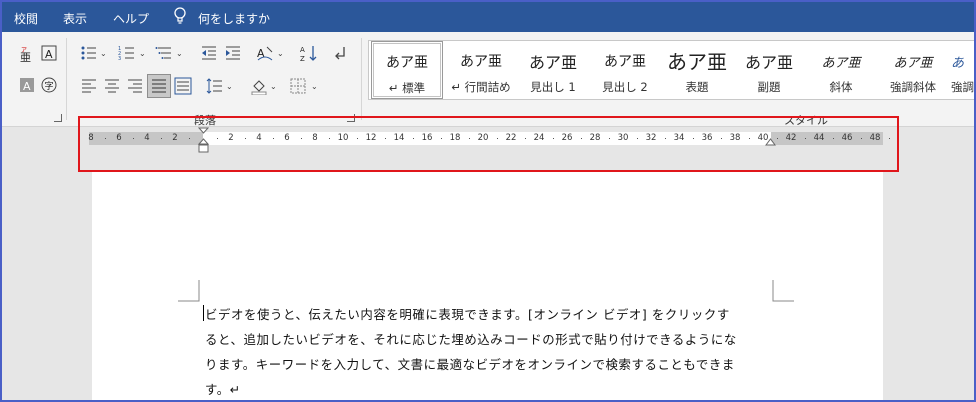  What do you see at coordinates (298, 86) in the screenshot?
I see `borders-icon` at bounding box center [298, 86].